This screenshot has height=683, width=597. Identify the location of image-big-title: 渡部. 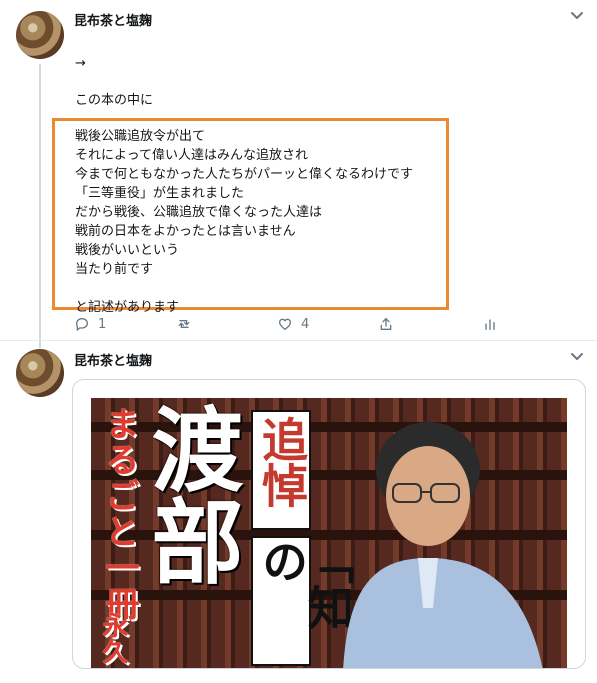
(189, 494).